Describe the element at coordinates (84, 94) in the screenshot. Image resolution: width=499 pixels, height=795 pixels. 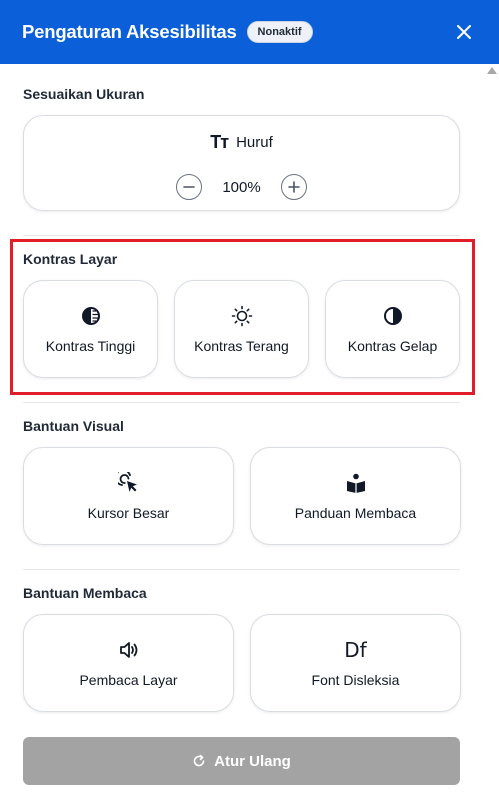
I see `section-title-font-size: Sesuaikan Ukuran` at that location.